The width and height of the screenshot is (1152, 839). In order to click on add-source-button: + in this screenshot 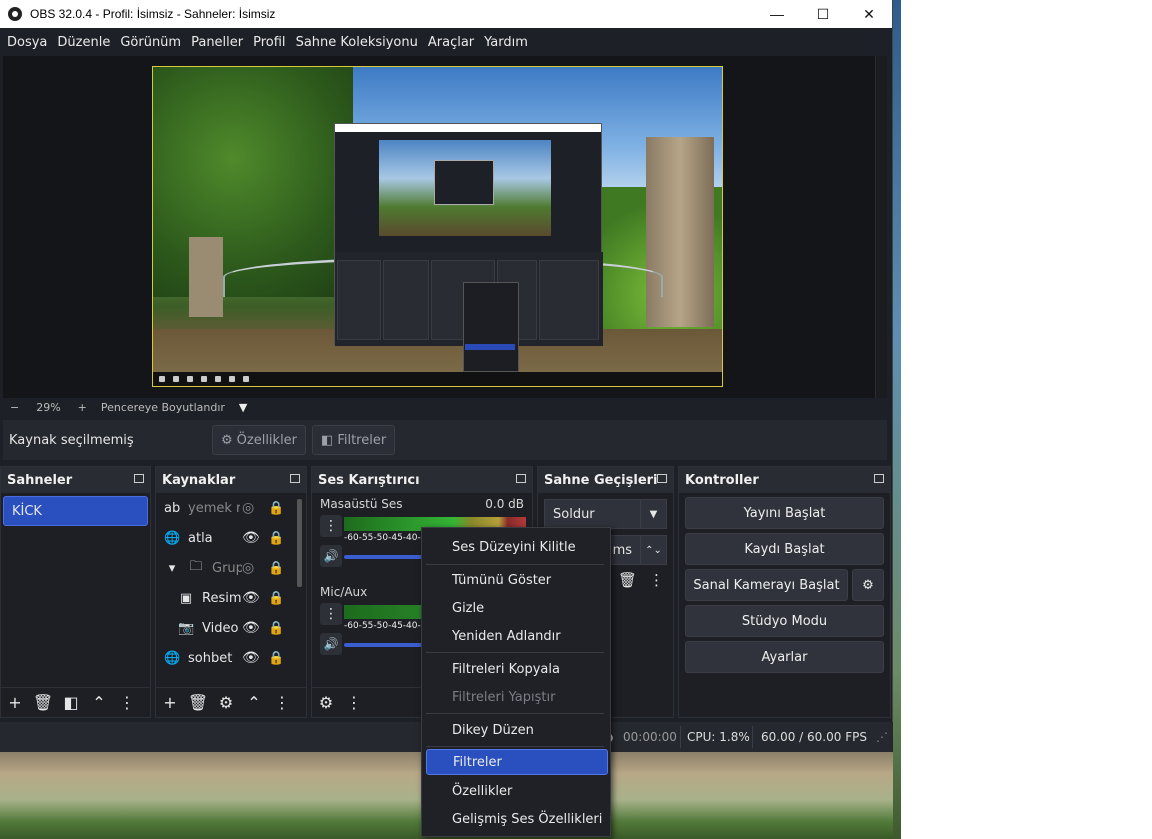, I will do `click(170, 703)`.